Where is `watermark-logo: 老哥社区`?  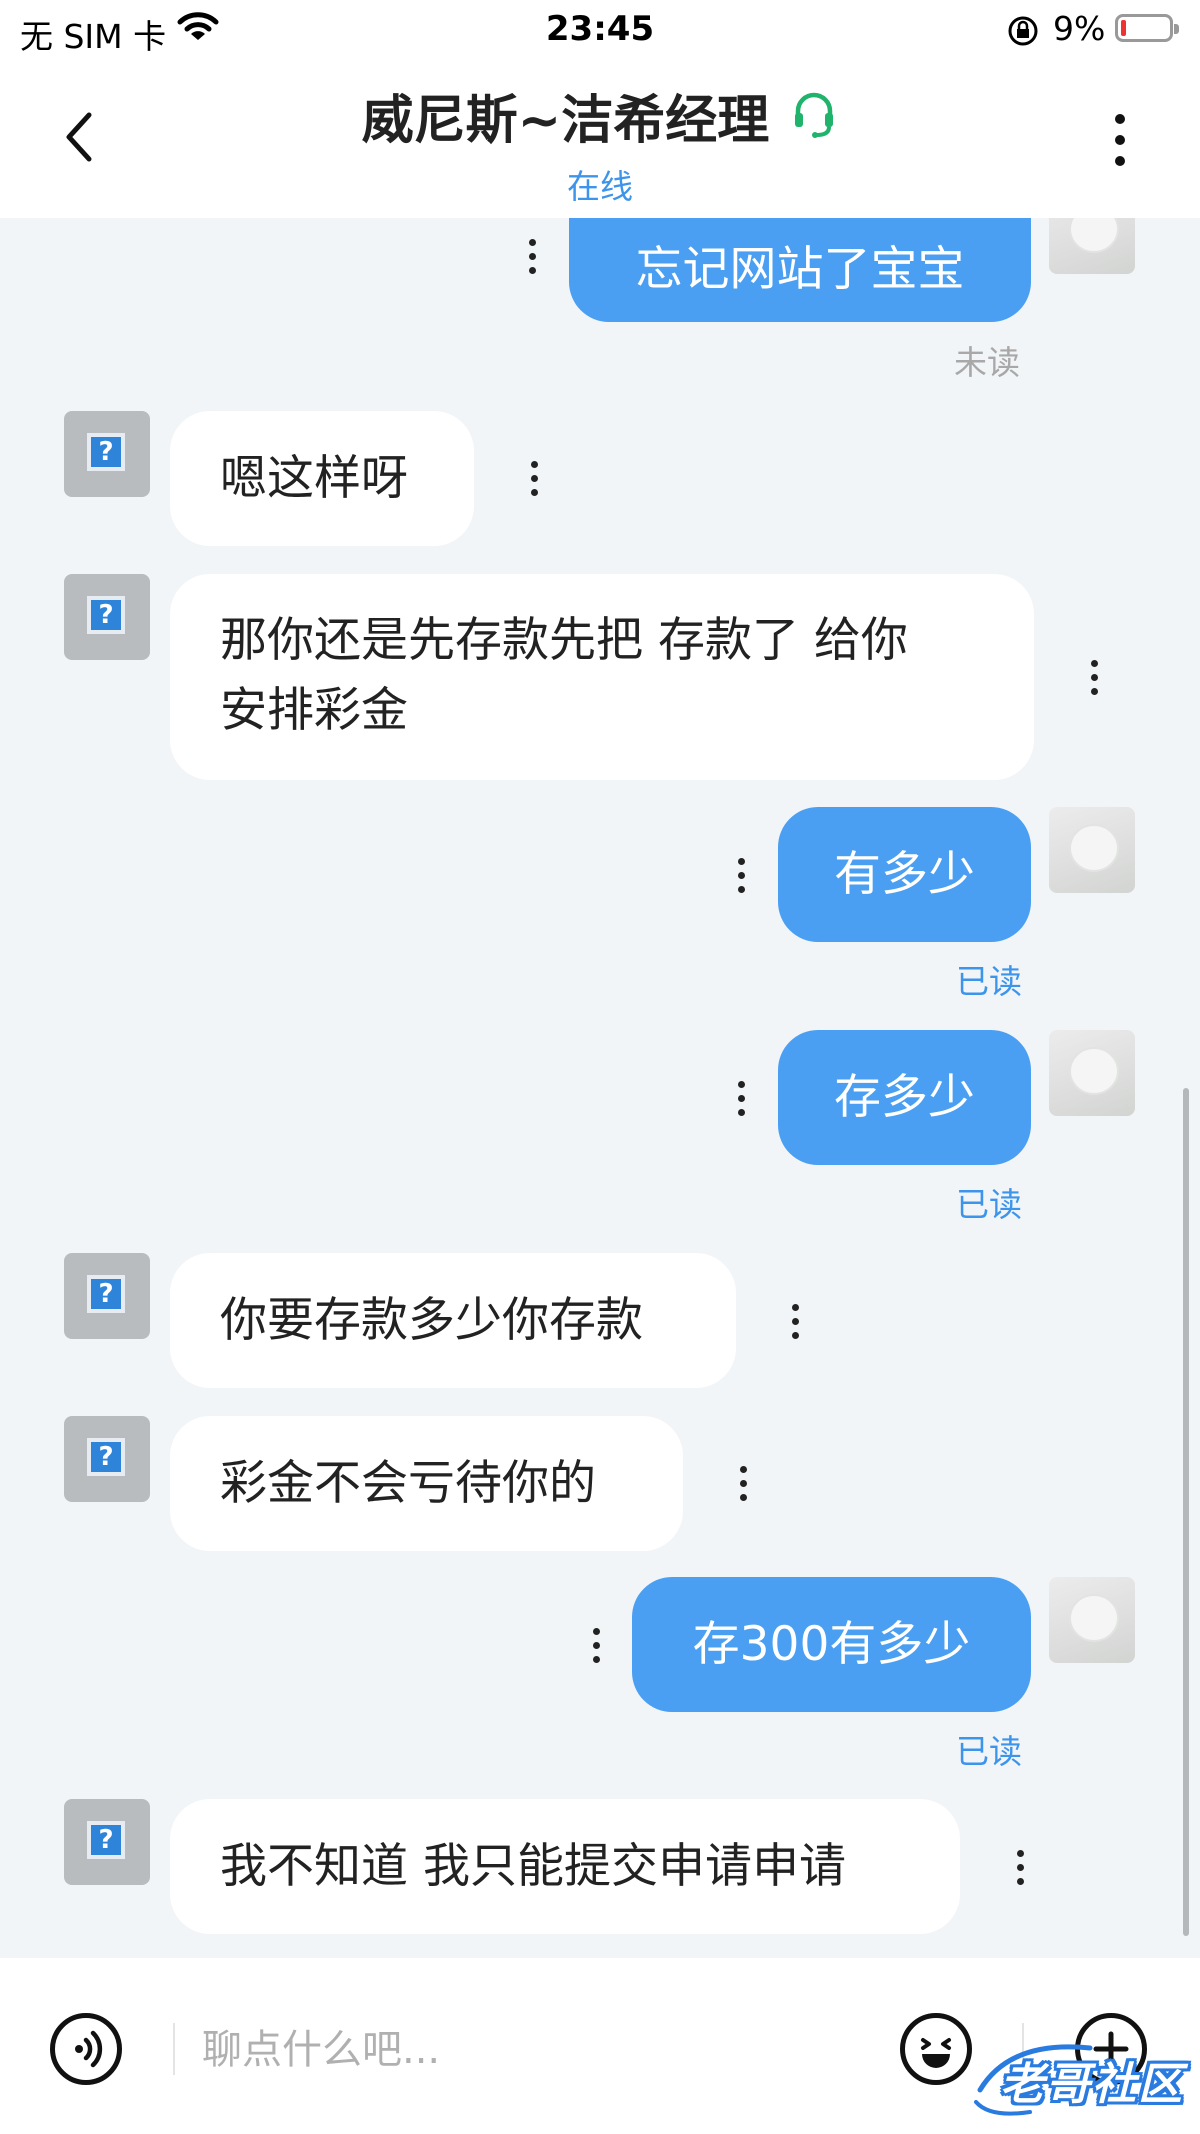
watermark-logo: 老哥社区 is located at coordinates (1081, 2080).